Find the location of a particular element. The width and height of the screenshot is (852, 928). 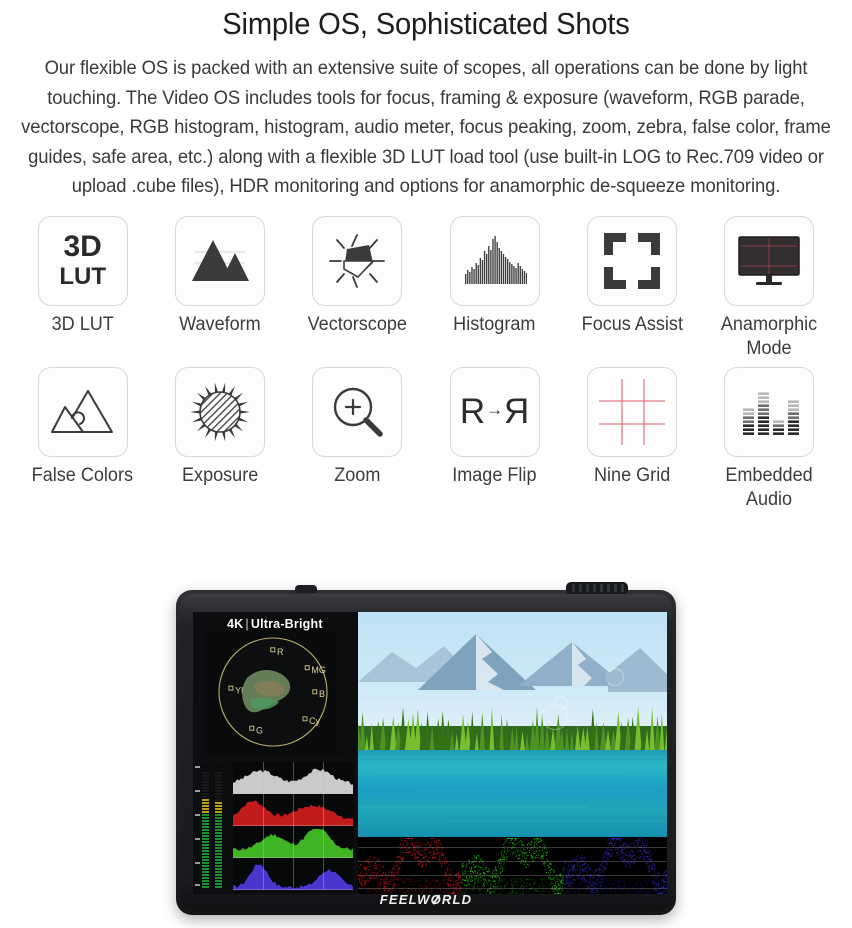

image-flip-left-glyph: R is located at coordinates (472, 411).